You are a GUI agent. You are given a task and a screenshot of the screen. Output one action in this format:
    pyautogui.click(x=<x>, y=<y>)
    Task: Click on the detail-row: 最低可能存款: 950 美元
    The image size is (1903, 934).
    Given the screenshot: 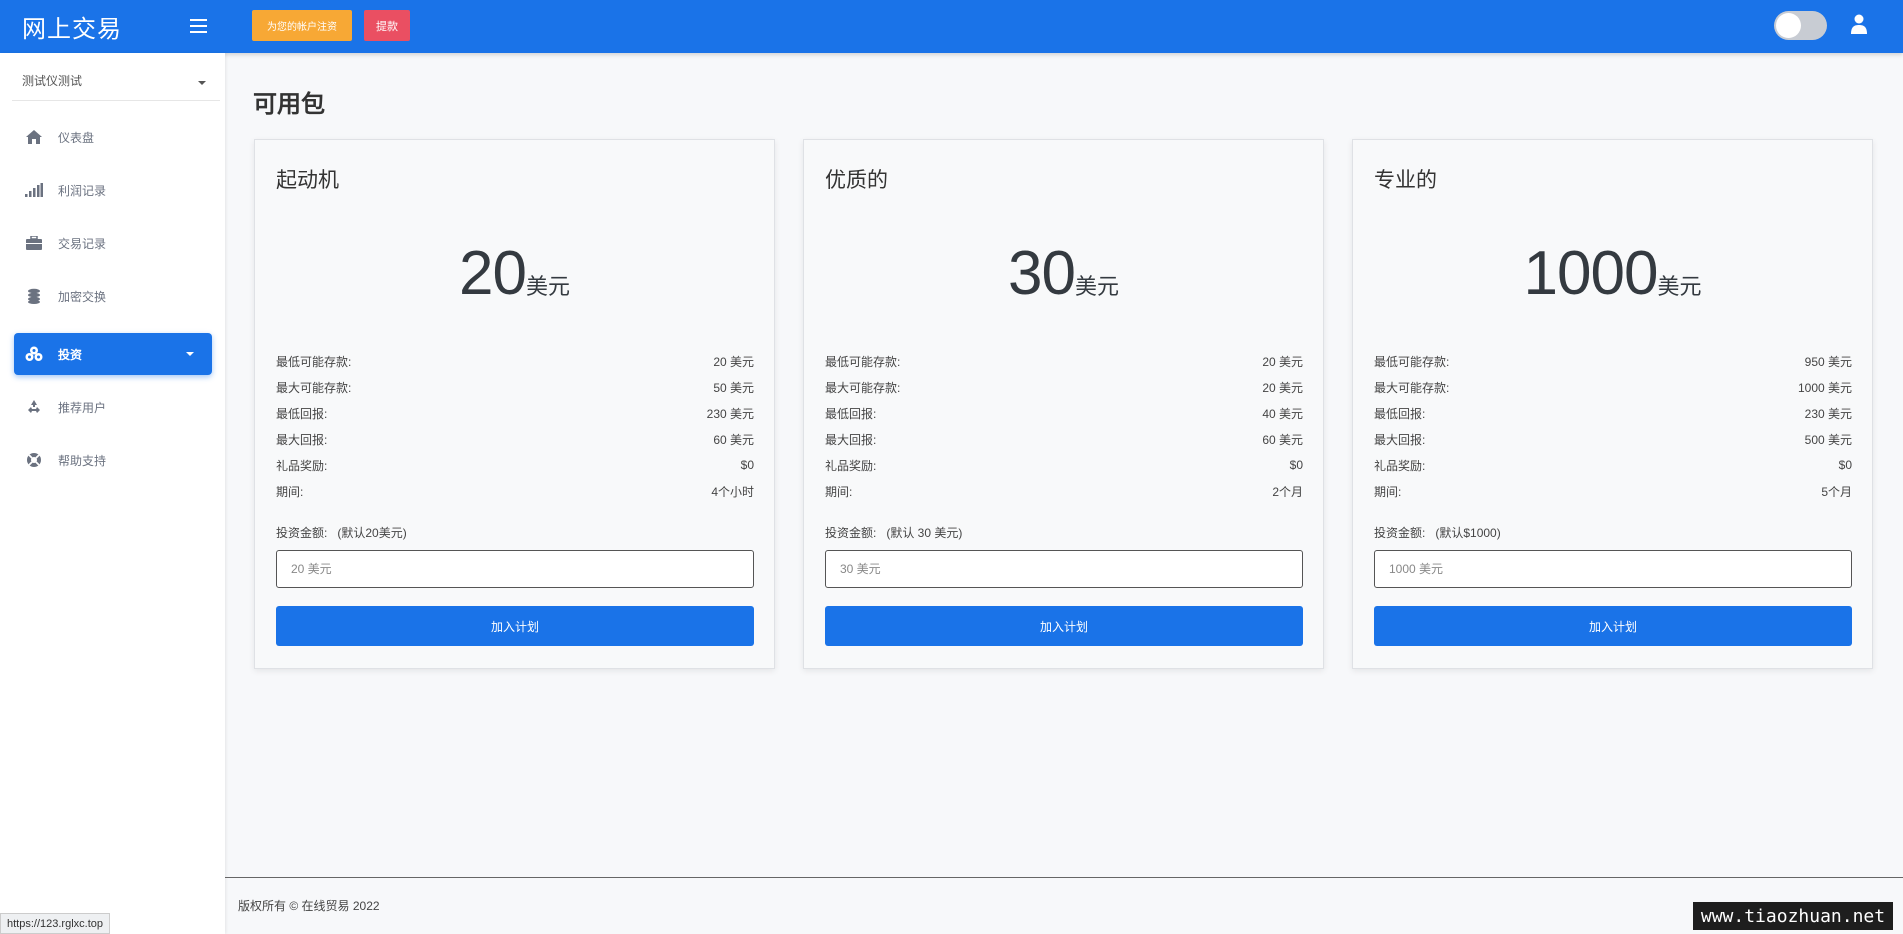 What is the action you would take?
    pyautogui.click(x=1613, y=361)
    